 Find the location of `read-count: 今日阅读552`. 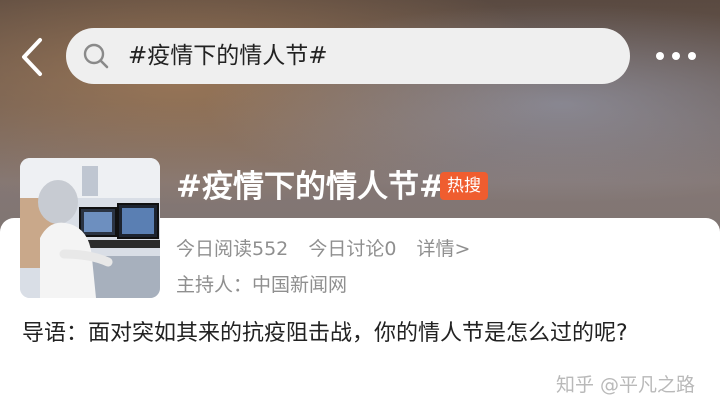

read-count: 今日阅读552 is located at coordinates (232, 249).